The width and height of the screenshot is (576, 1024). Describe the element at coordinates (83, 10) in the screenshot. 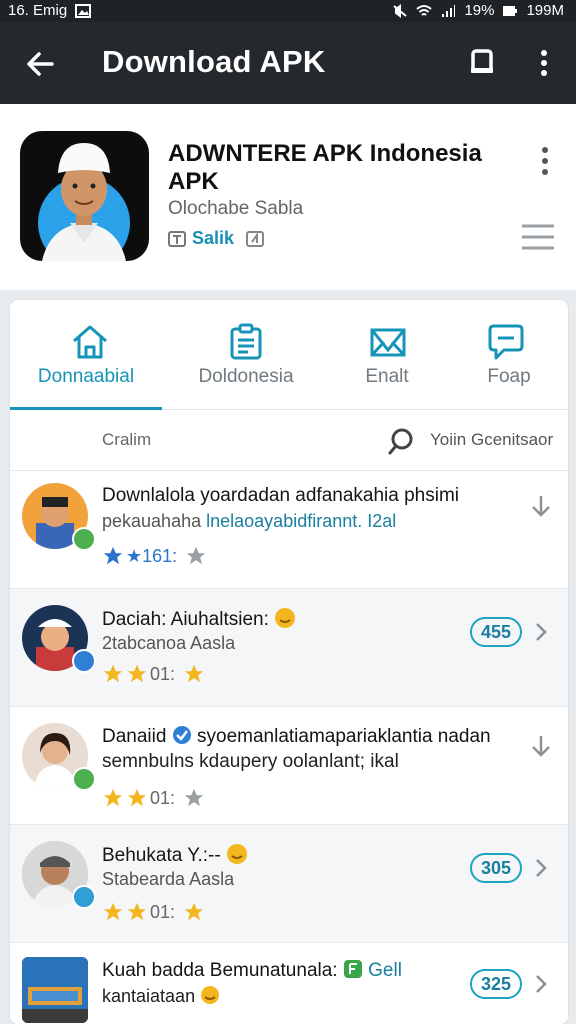

I see `image-notification-icon` at that location.